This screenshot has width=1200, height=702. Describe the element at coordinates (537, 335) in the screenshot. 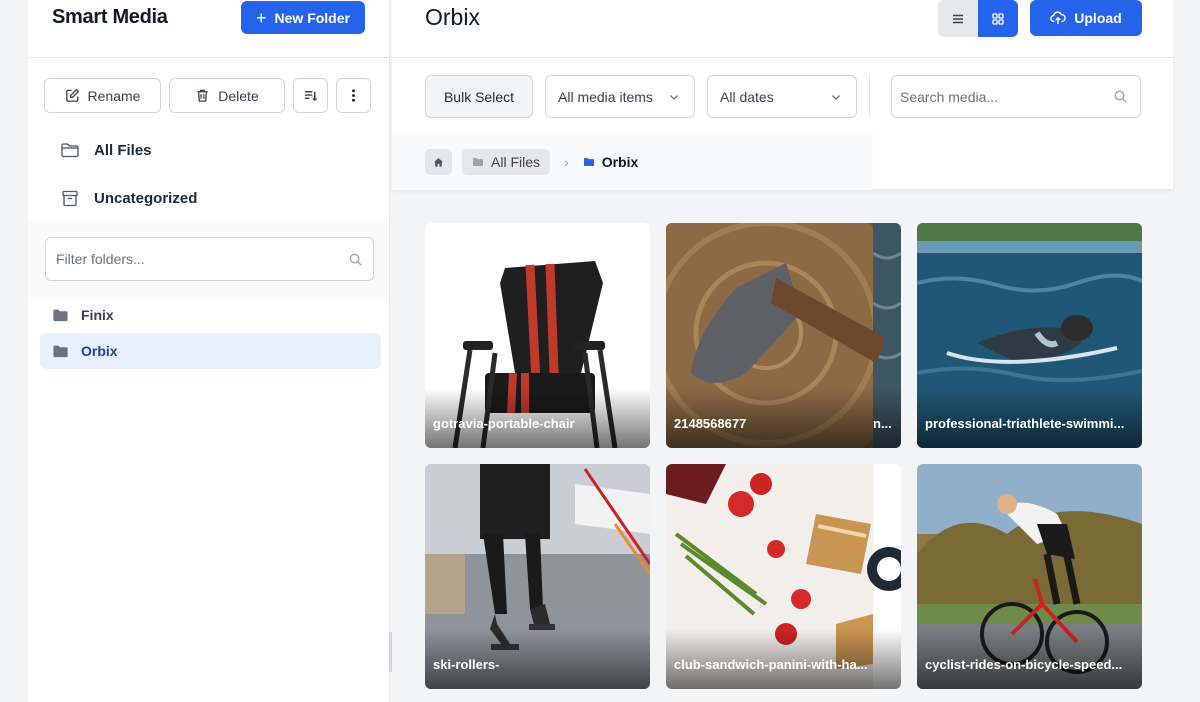

I see `media-card: gotravia-portable-chair` at that location.